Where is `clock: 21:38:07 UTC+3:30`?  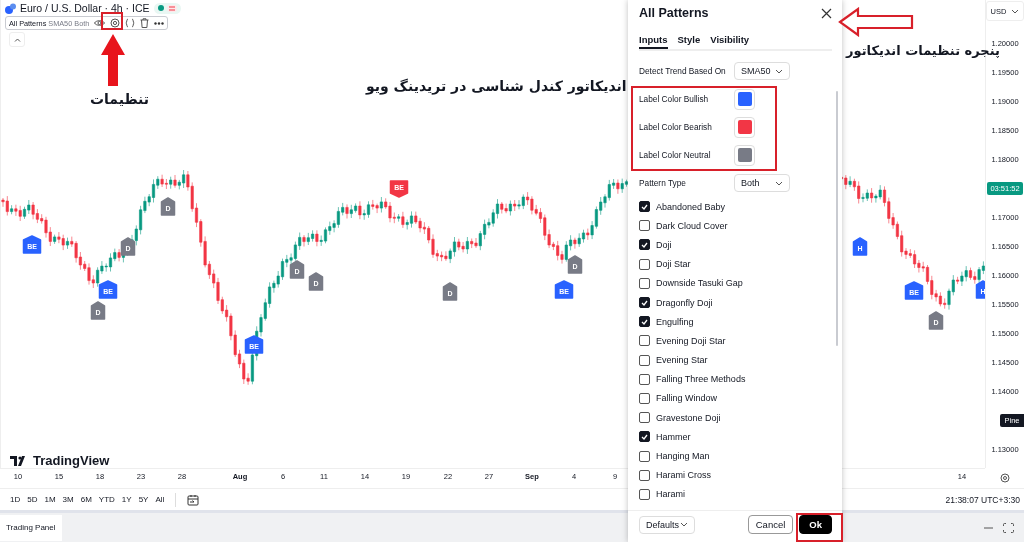
clock: 21:38:07 UTC+3:30 is located at coordinates (982, 499).